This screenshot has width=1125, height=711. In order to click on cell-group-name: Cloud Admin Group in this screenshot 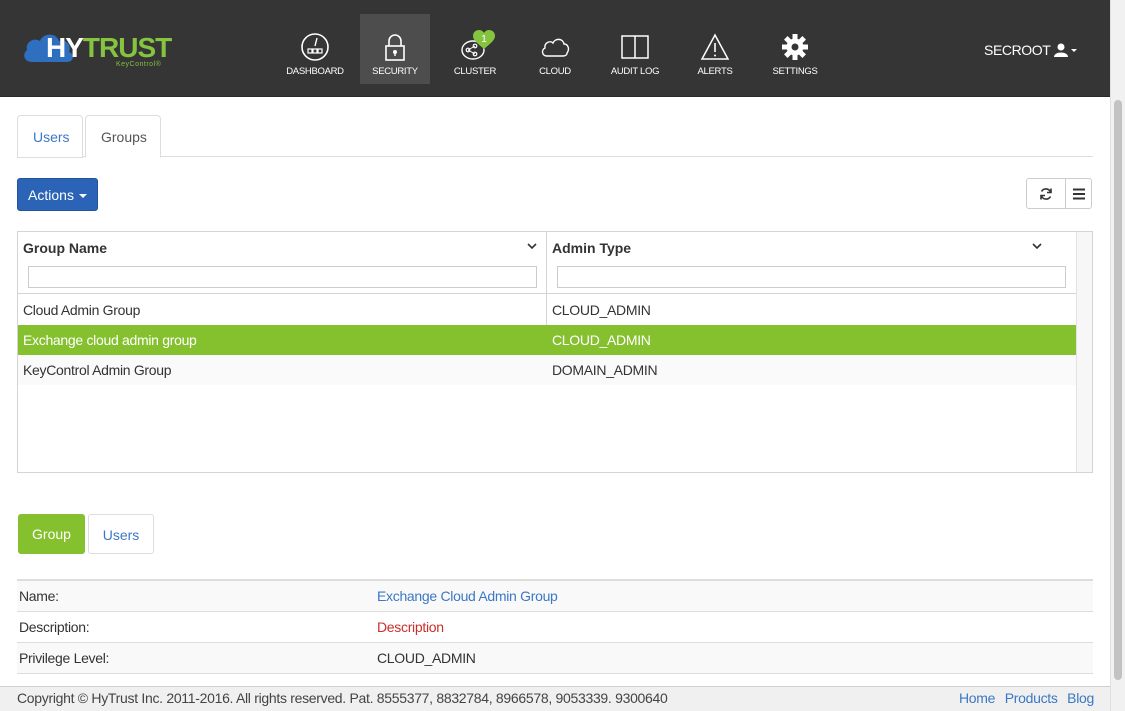, I will do `click(82, 310)`.